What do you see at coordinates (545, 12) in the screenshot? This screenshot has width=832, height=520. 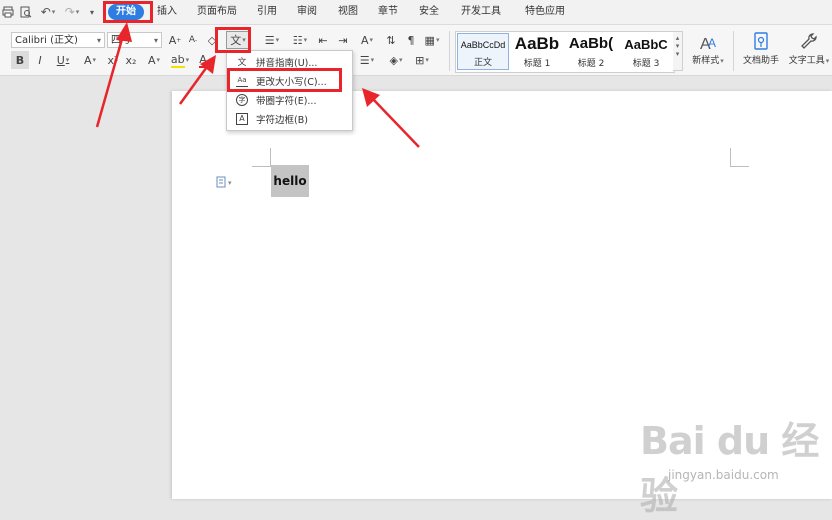 I see `tab-special-apps: 特色应用` at bounding box center [545, 12].